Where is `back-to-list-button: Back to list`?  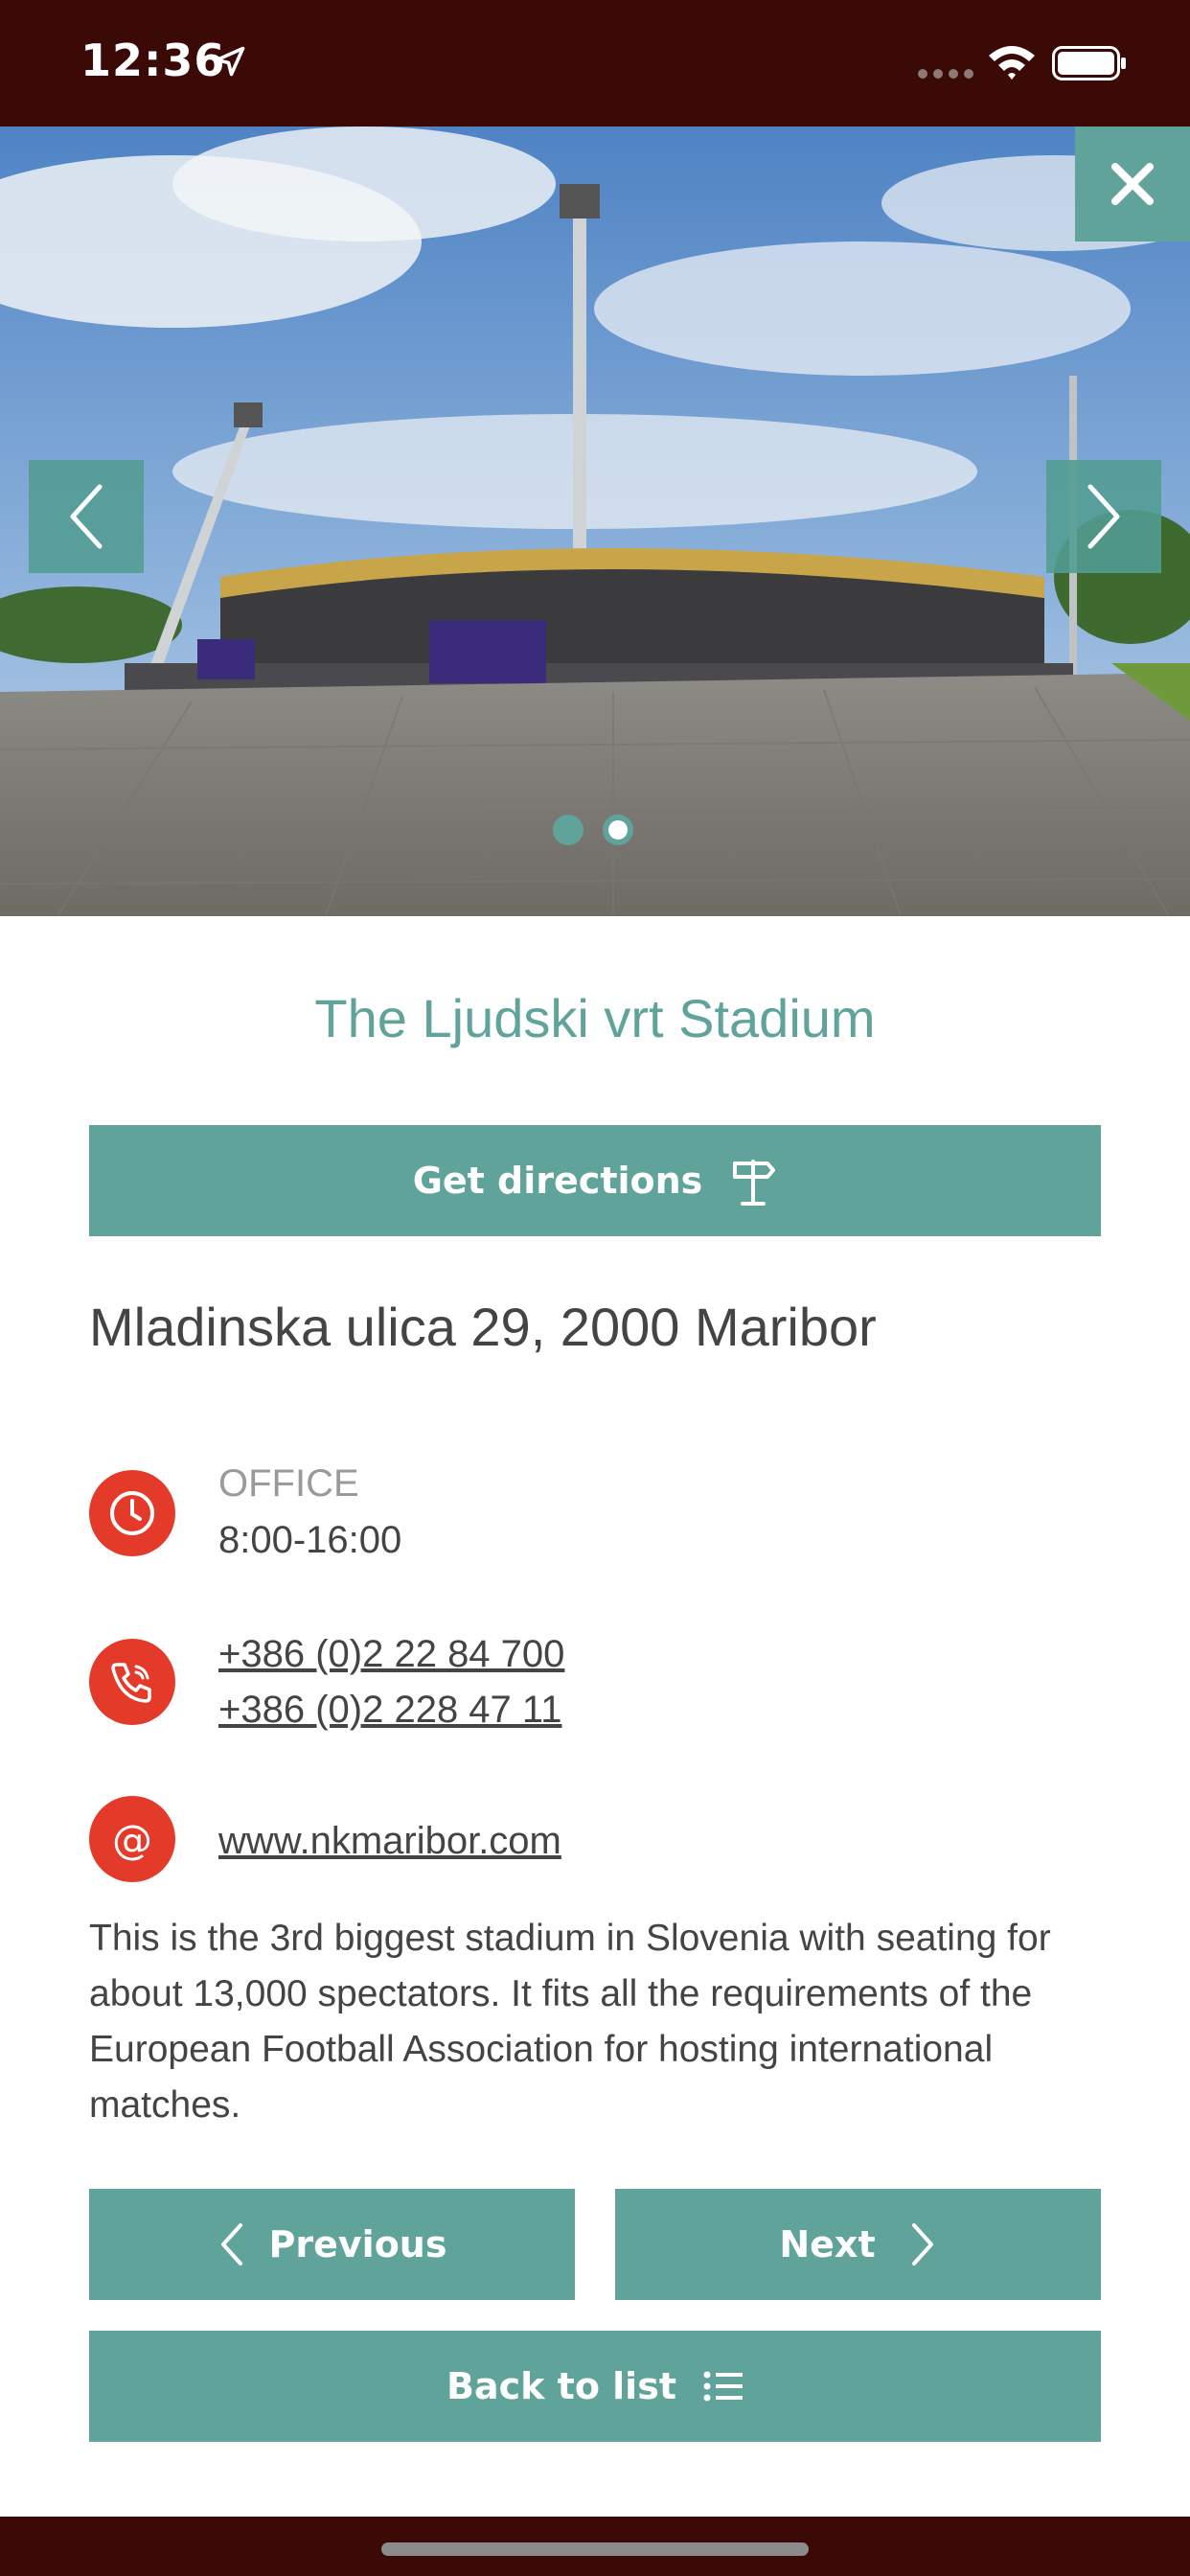 back-to-list-button: Back to list is located at coordinates (595, 2386).